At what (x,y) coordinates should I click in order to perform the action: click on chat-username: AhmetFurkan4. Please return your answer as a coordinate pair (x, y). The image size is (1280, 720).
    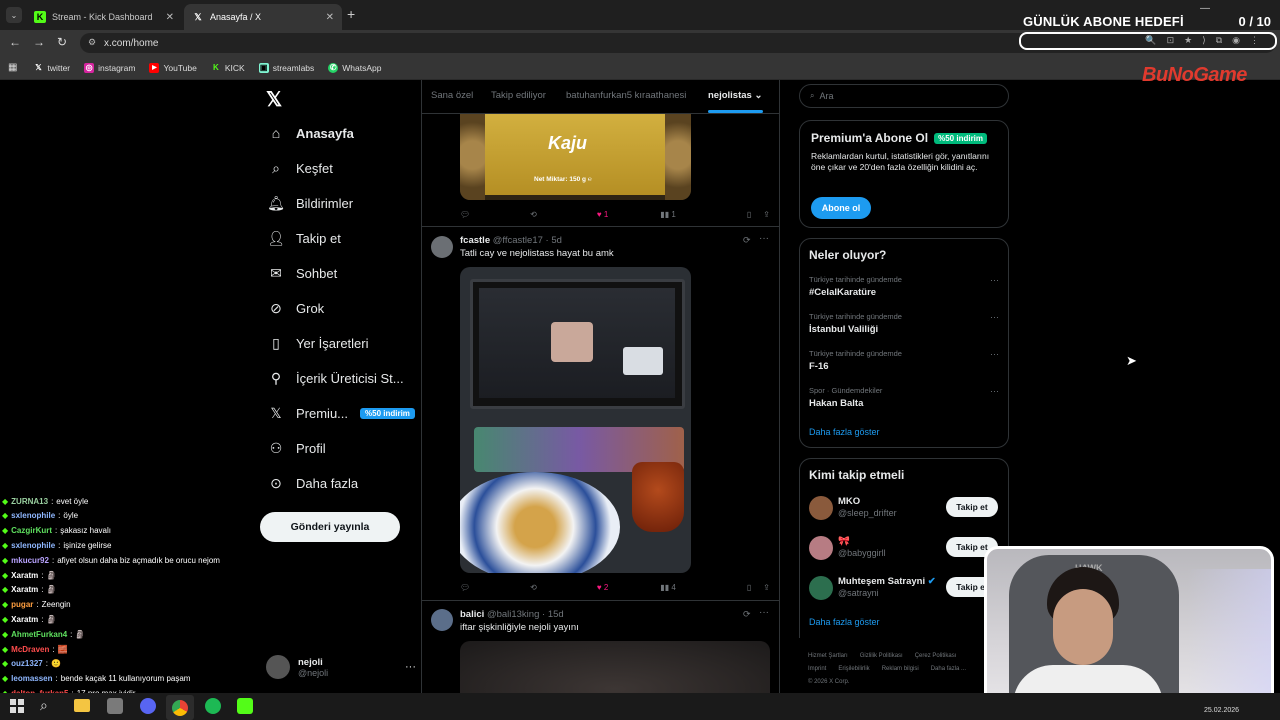
    Looking at the image, I should click on (39, 634).